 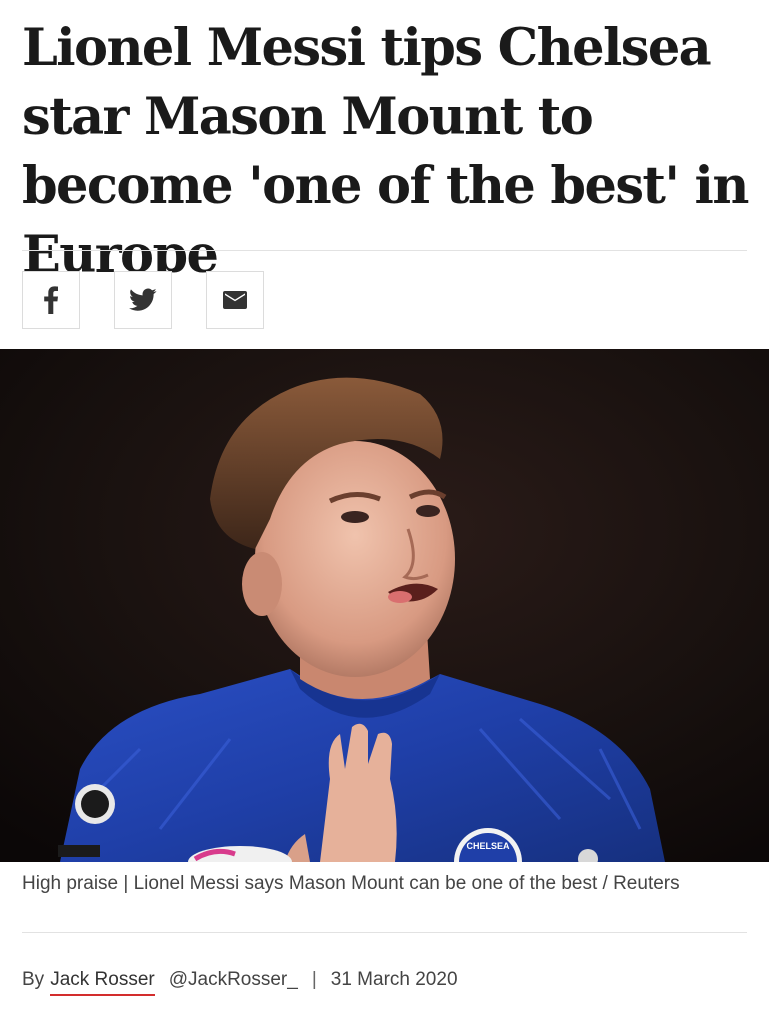 I want to click on share-facebook-button, so click(x=51, y=300).